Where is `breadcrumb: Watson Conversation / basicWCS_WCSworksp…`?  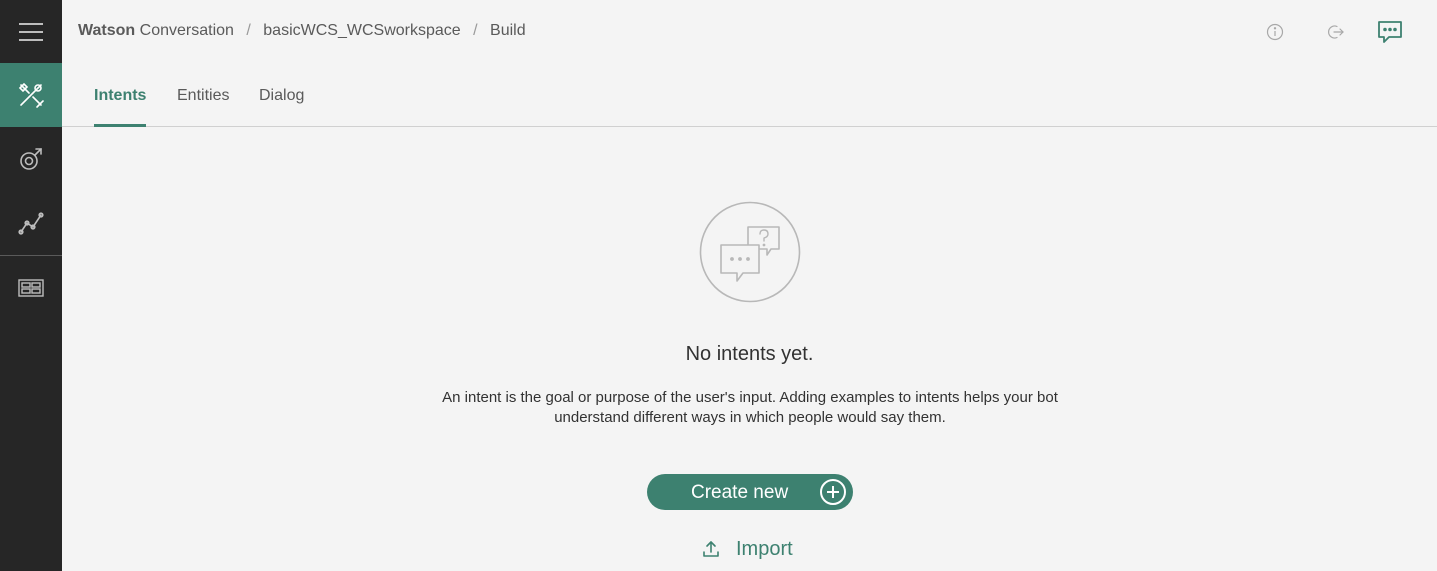 breadcrumb: Watson Conversation / basicWCS_WCSworksp… is located at coordinates (302, 31).